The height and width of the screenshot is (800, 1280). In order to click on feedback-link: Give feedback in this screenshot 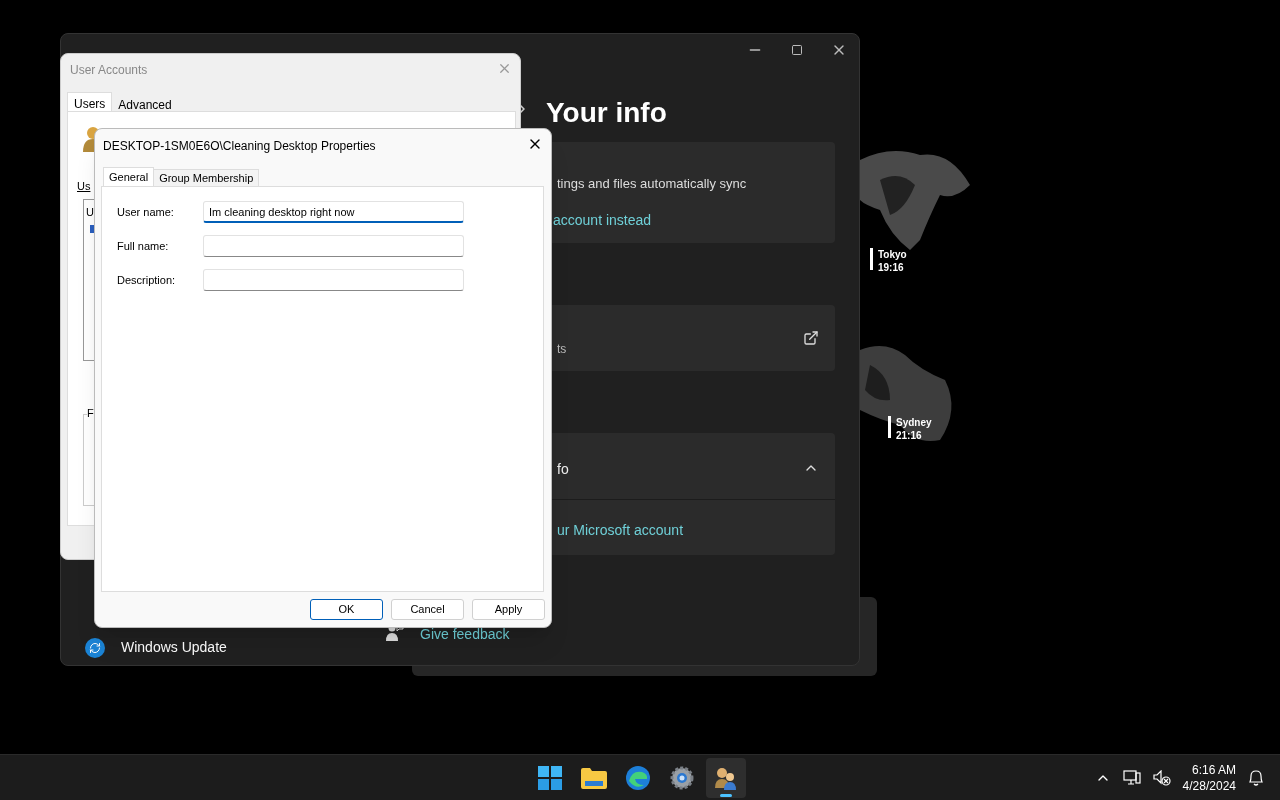, I will do `click(465, 634)`.